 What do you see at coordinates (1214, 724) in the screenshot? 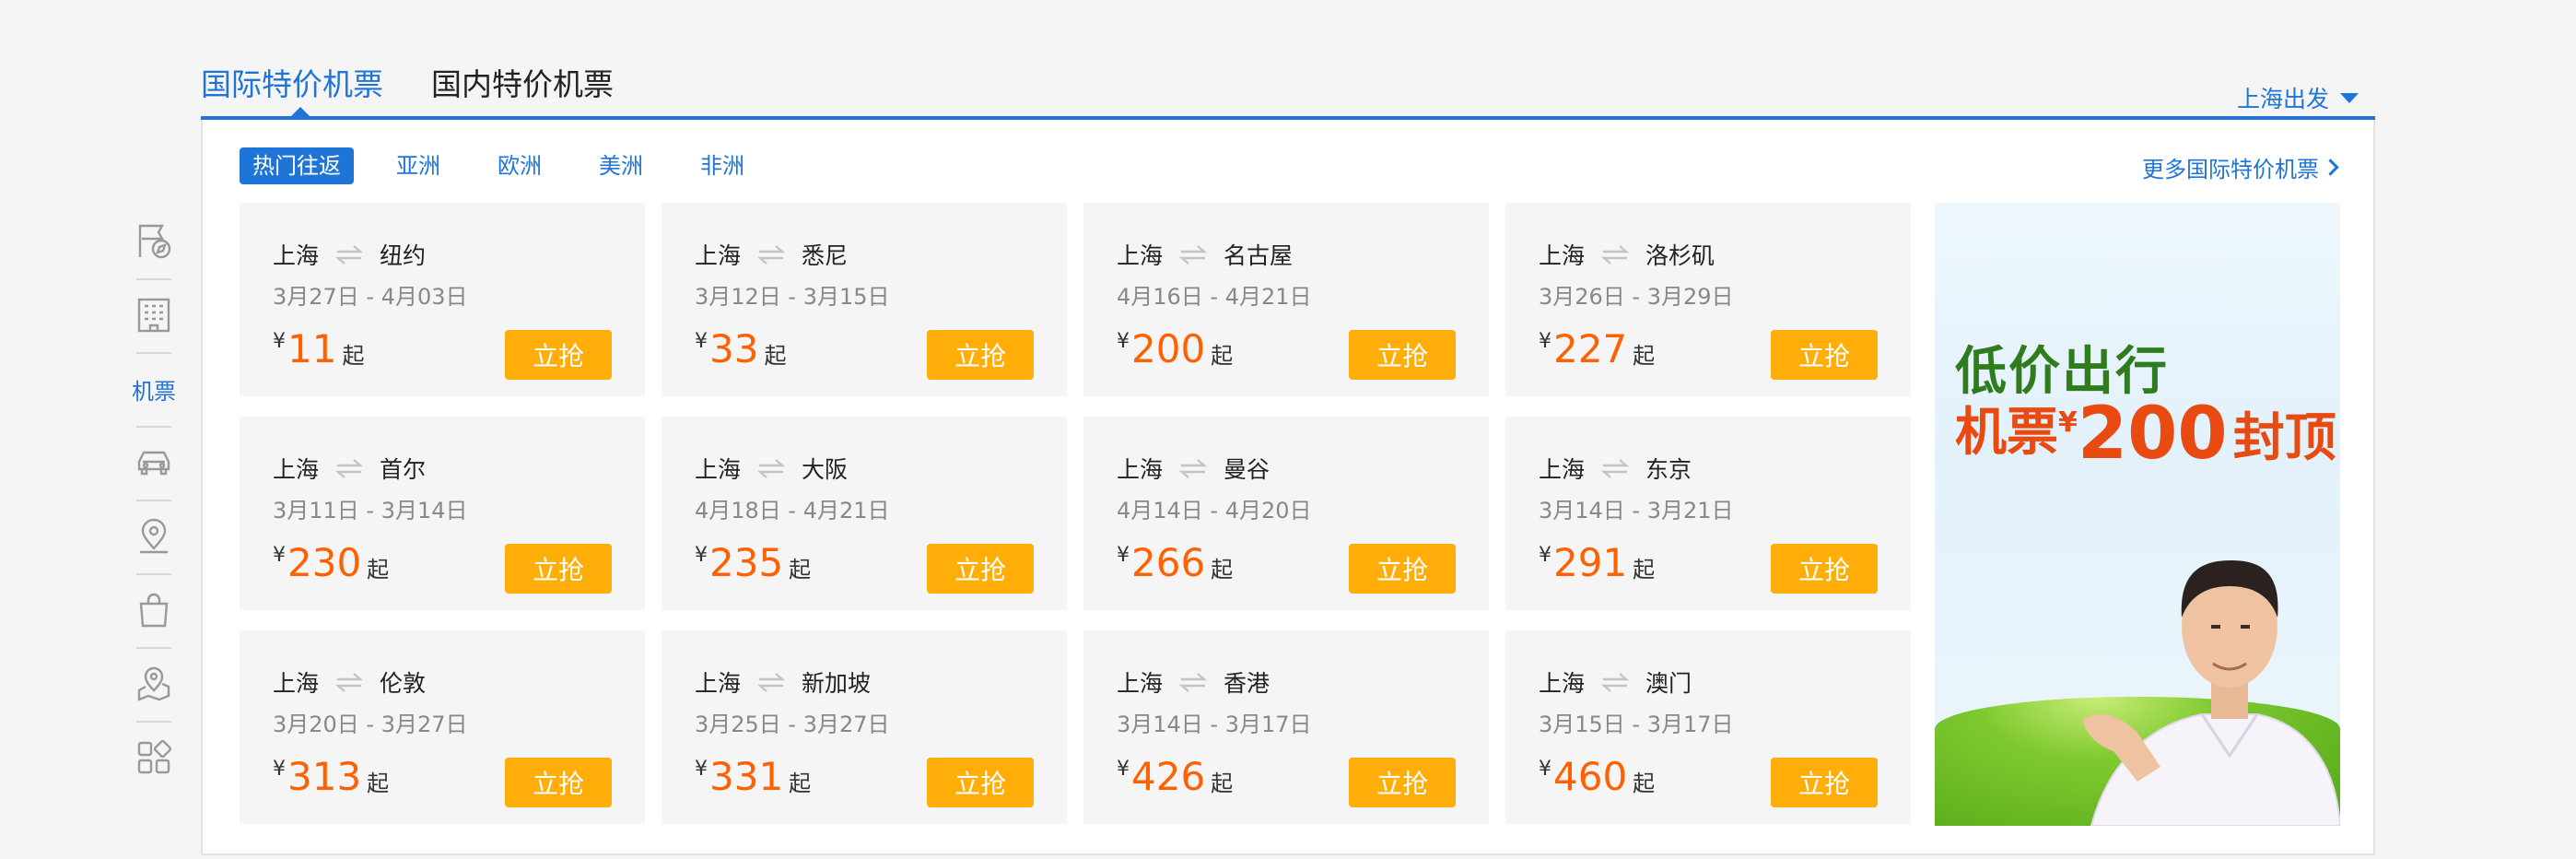
I see `deal-dates: 3月14日 - 3月17日` at bounding box center [1214, 724].